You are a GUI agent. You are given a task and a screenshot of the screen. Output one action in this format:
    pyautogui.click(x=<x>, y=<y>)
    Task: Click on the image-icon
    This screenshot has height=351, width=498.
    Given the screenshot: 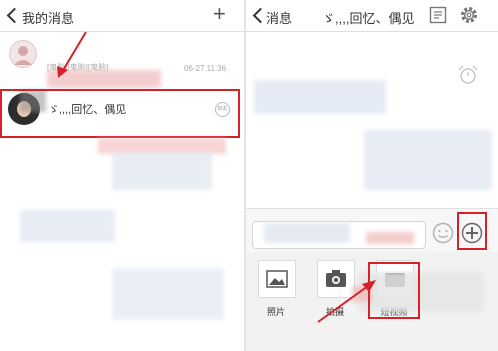 What is the action you would take?
    pyautogui.click(x=277, y=279)
    